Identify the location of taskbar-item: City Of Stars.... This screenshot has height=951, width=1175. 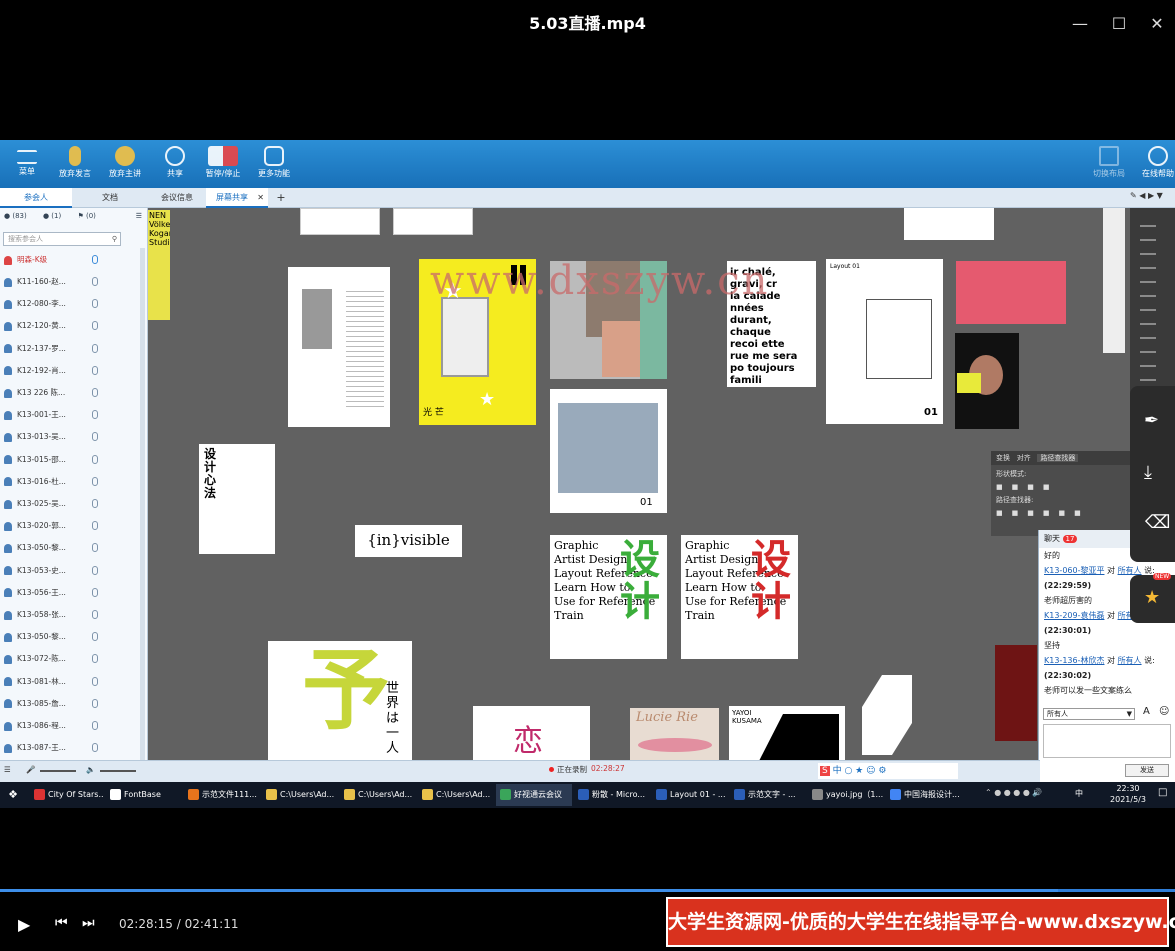
(67, 795).